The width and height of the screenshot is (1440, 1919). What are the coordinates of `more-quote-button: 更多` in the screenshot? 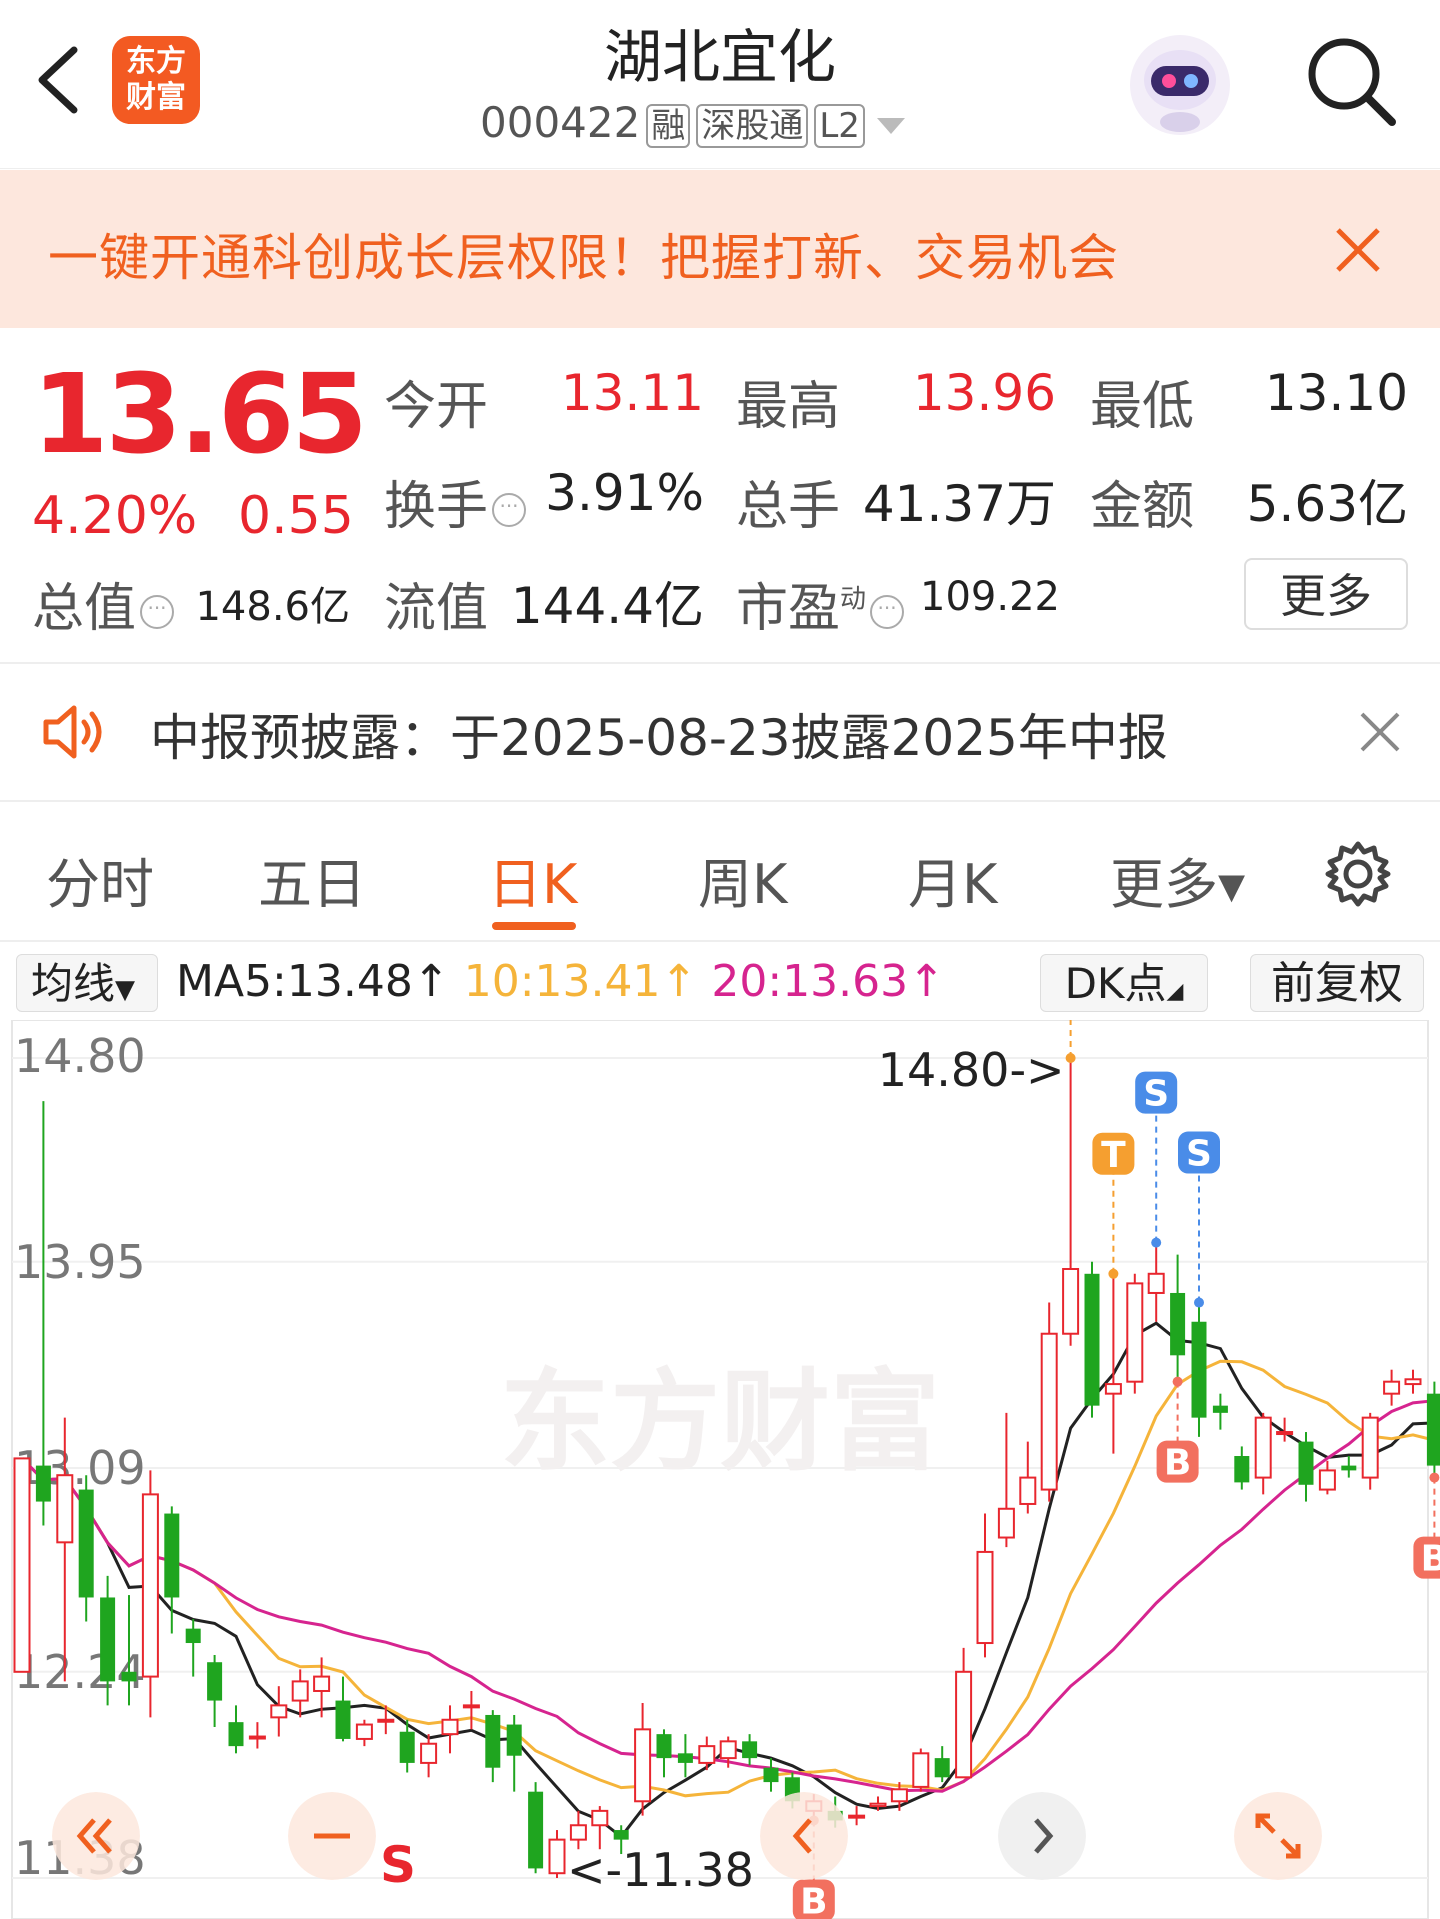 It's located at (1326, 594).